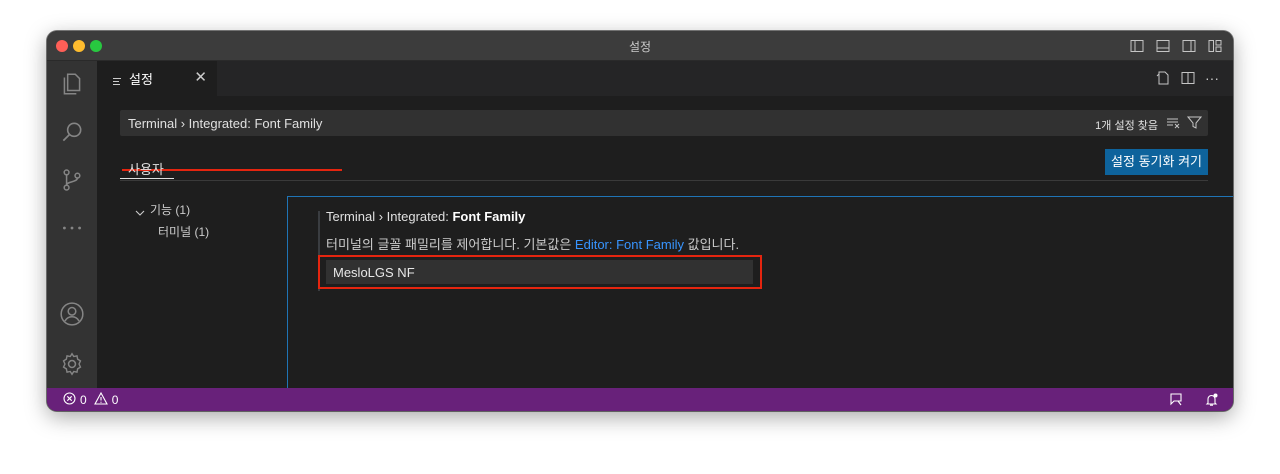 The width and height of the screenshot is (1280, 474). What do you see at coordinates (1173, 122) in the screenshot?
I see `clear-filter-icon` at bounding box center [1173, 122].